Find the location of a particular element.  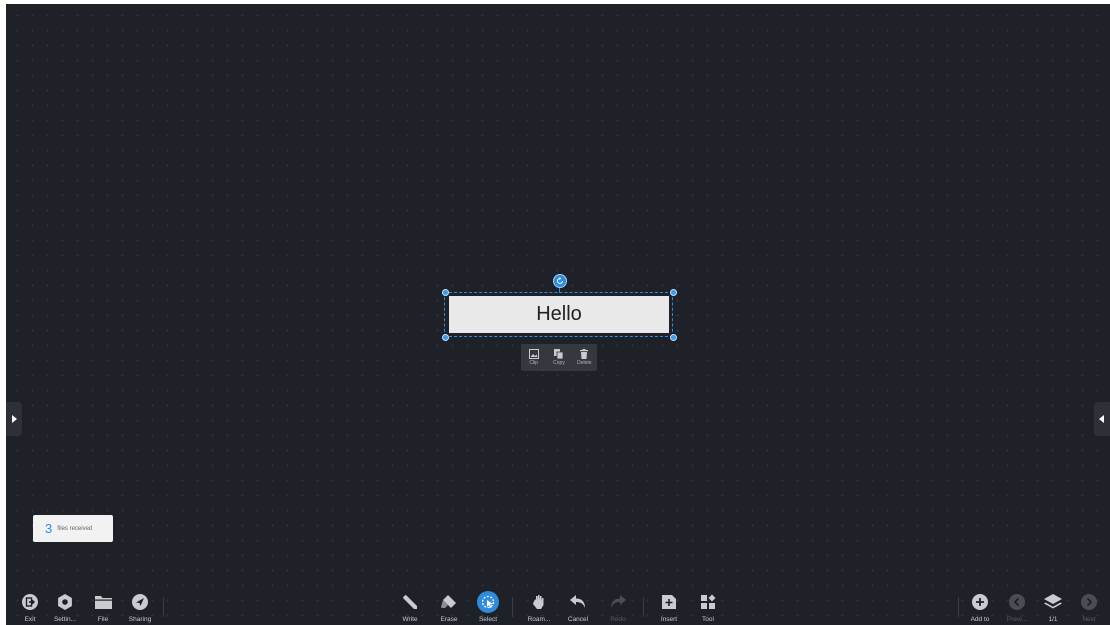

image-clip-icon is located at coordinates (533, 354).